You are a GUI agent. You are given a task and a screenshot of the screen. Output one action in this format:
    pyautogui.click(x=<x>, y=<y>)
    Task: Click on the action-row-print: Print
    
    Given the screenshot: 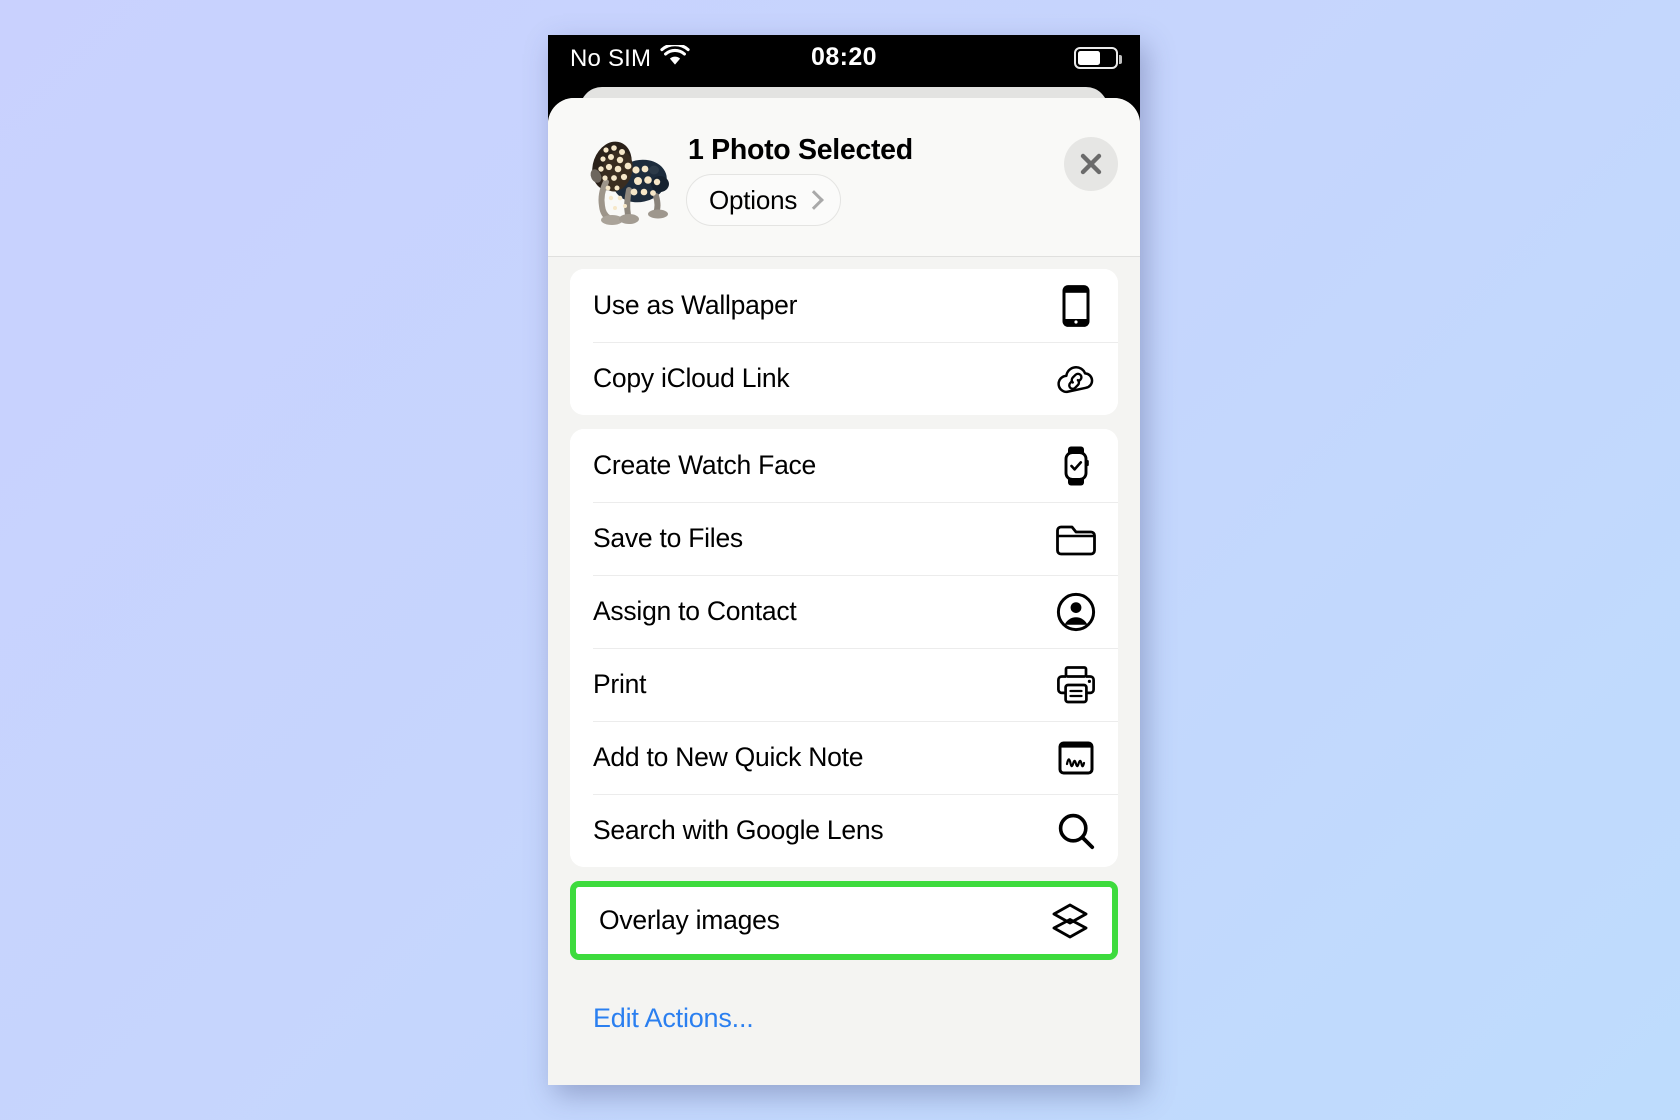 What is the action you would take?
    pyautogui.click(x=844, y=684)
    